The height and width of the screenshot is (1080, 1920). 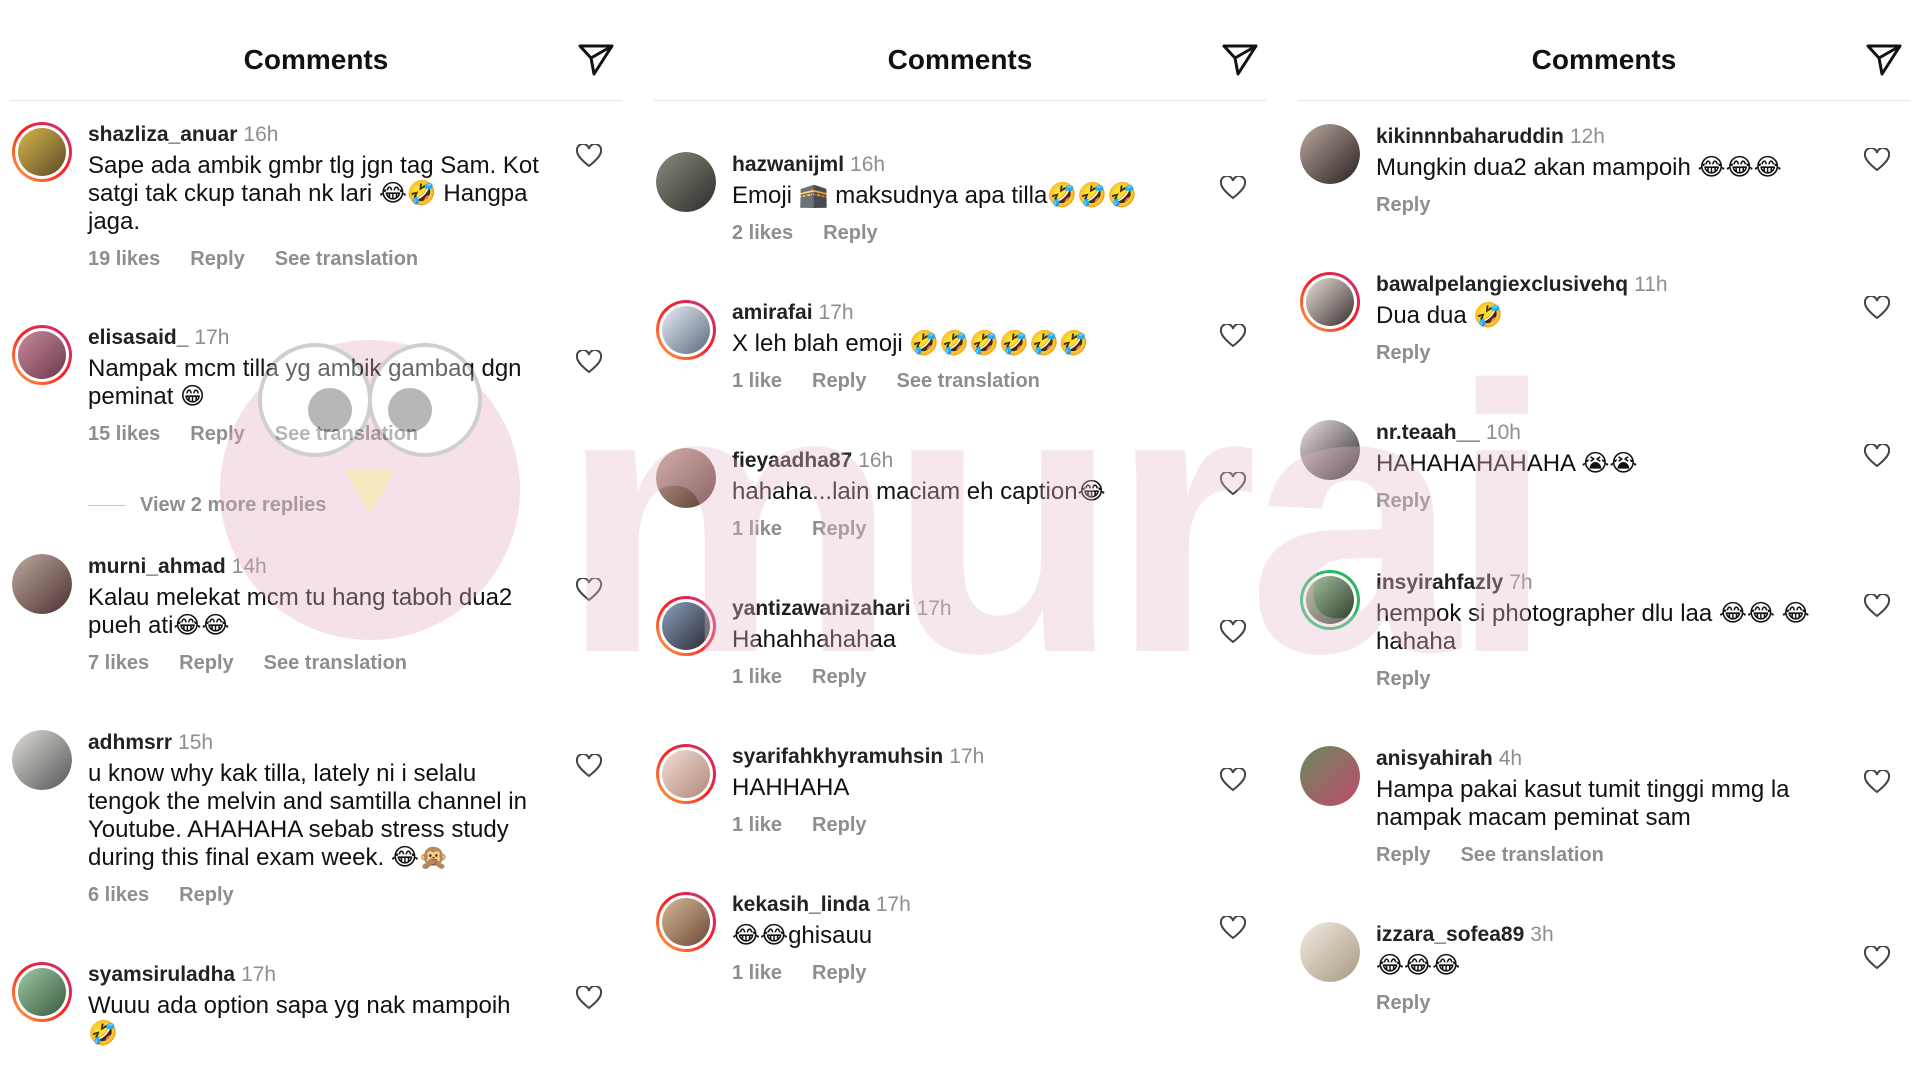 What do you see at coordinates (814, 639) in the screenshot?
I see `comment-text: Hahahhahahaa` at bounding box center [814, 639].